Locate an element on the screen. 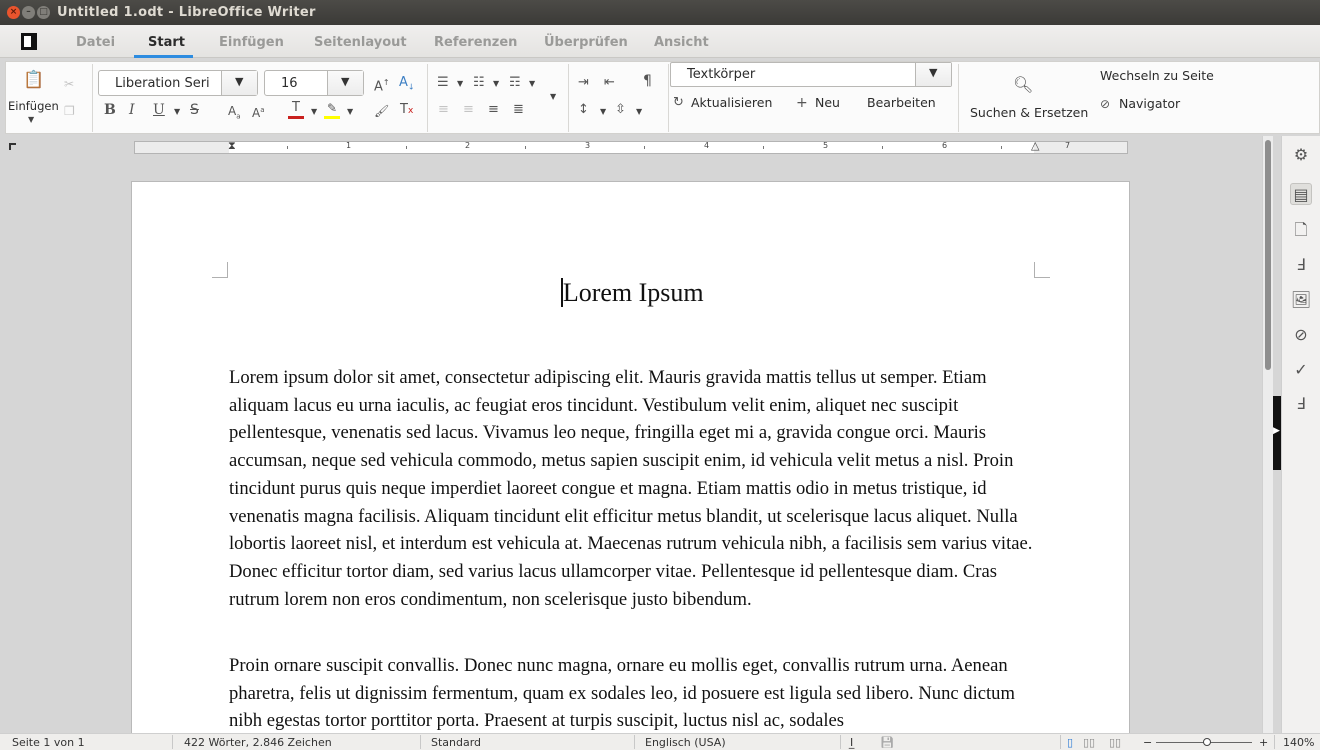 The width and height of the screenshot is (1320, 750). font-color-dropdown-icon: ▼ is located at coordinates (314, 111).